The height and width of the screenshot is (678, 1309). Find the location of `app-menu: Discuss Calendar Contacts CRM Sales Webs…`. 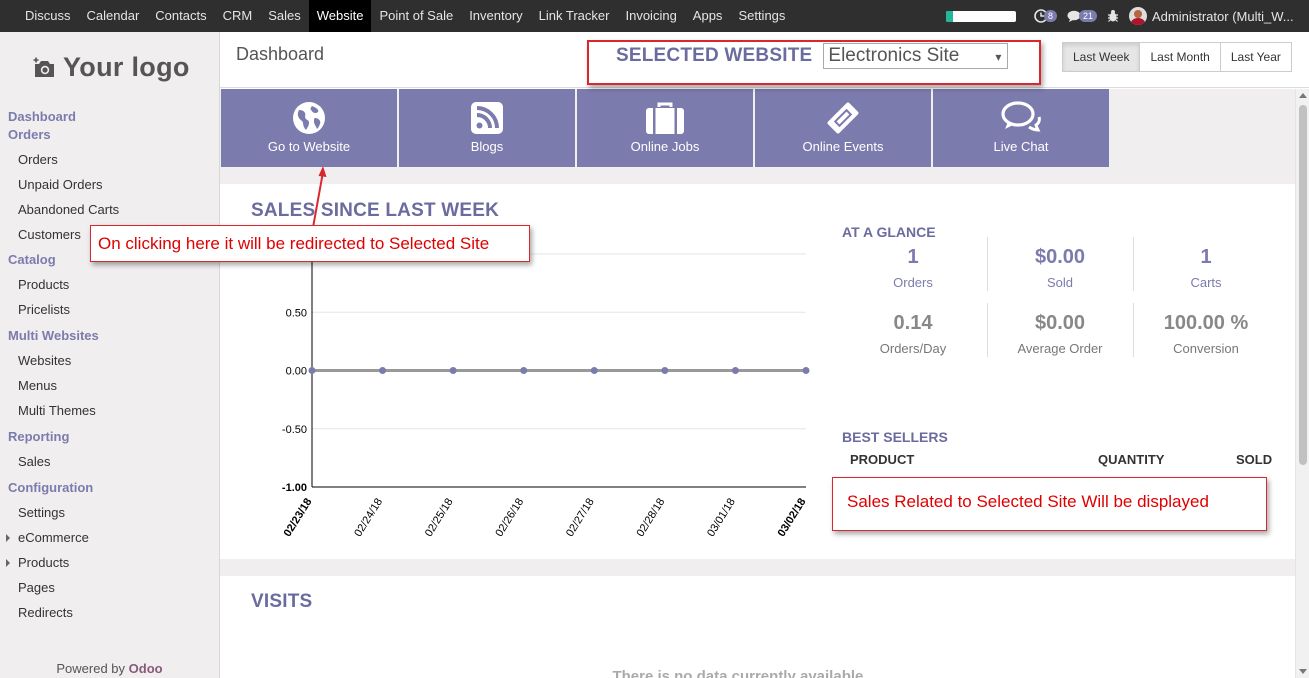

app-menu: Discuss Calendar Contacts CRM Sales Webs… is located at coordinates (396, 16).